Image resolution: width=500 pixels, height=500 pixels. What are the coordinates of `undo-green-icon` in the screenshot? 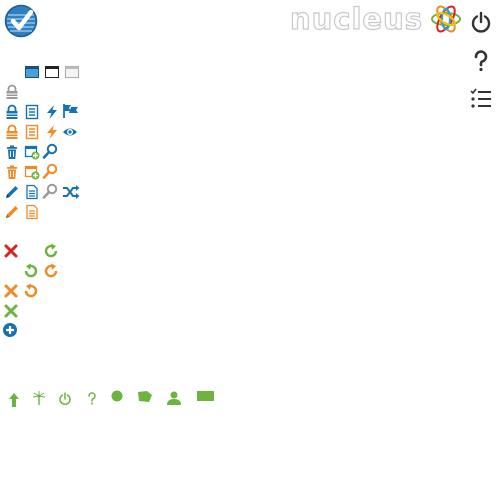 It's located at (31, 271).